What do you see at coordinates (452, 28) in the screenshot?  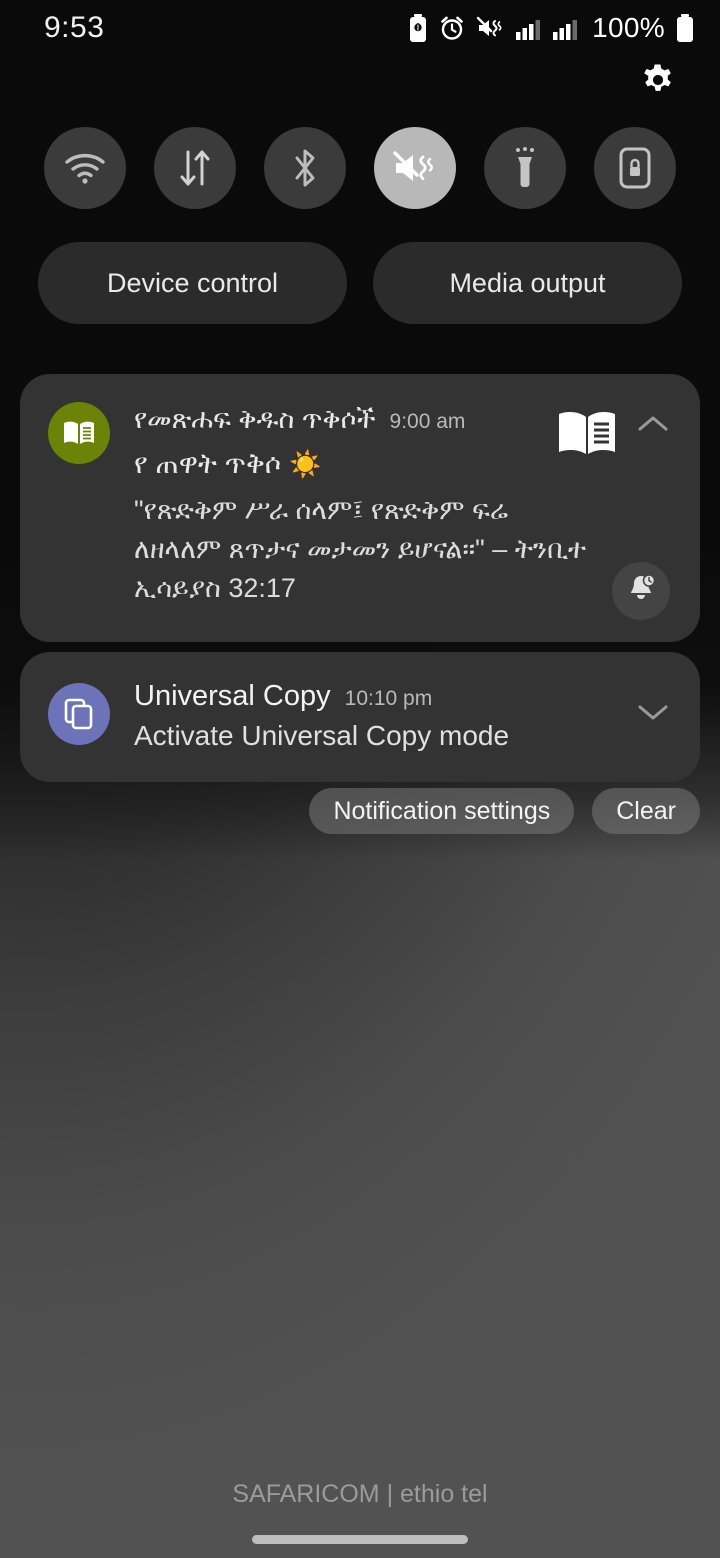 I see `alarm-icon` at bounding box center [452, 28].